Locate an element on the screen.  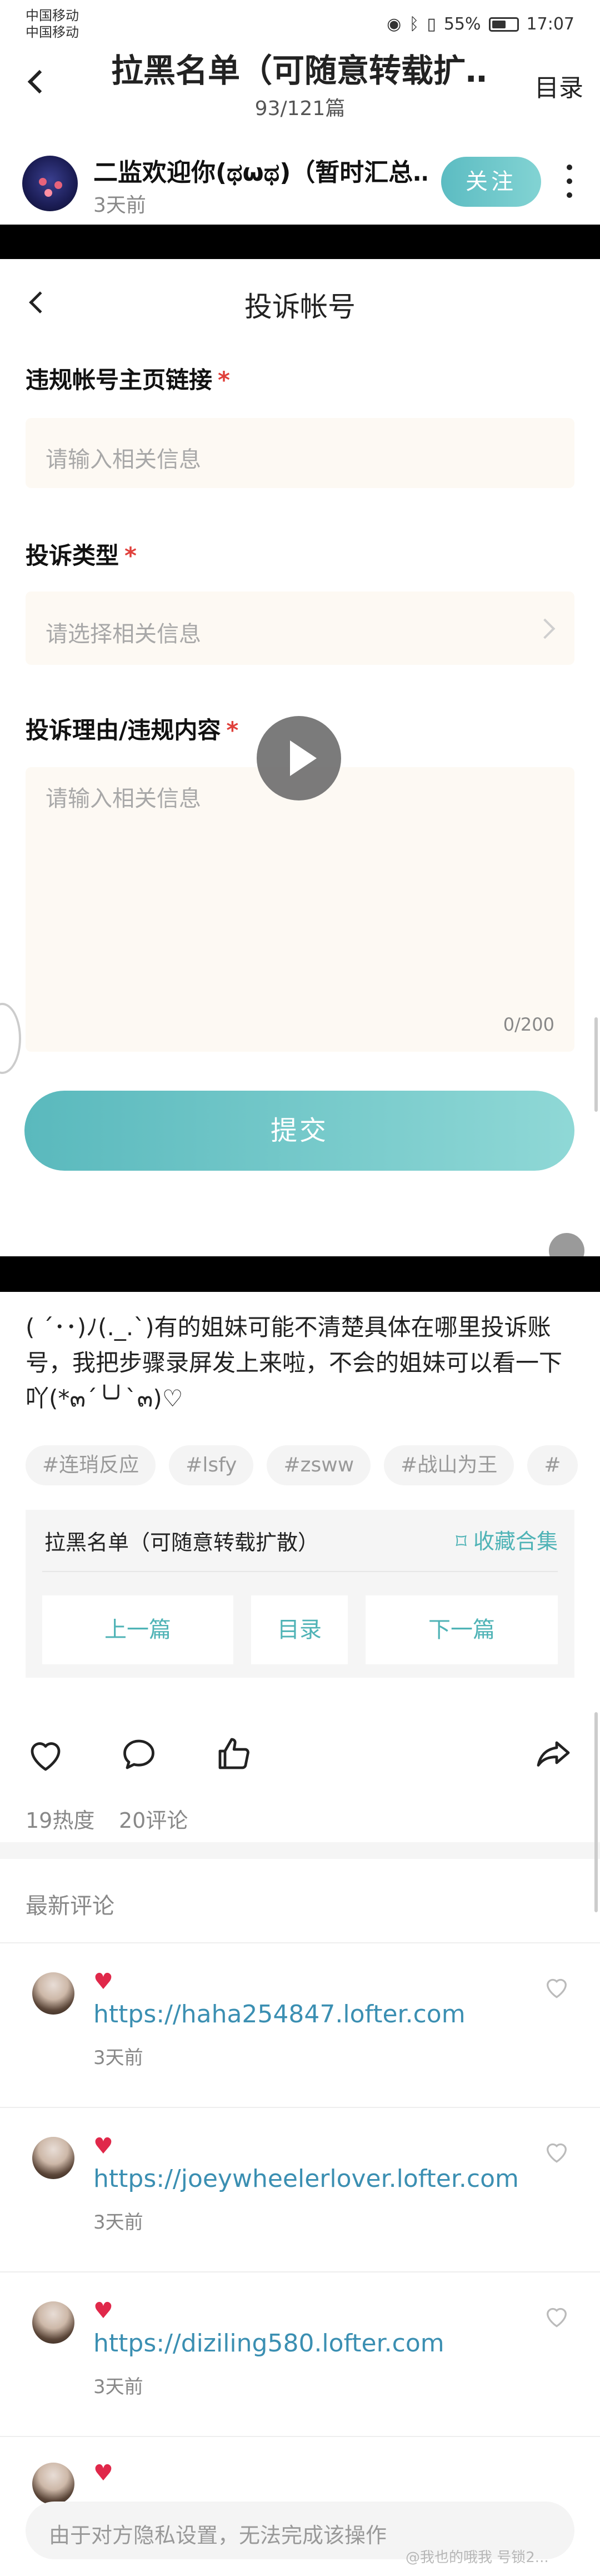
inner-screen-title: 投诉帐号 is located at coordinates (300, 307).